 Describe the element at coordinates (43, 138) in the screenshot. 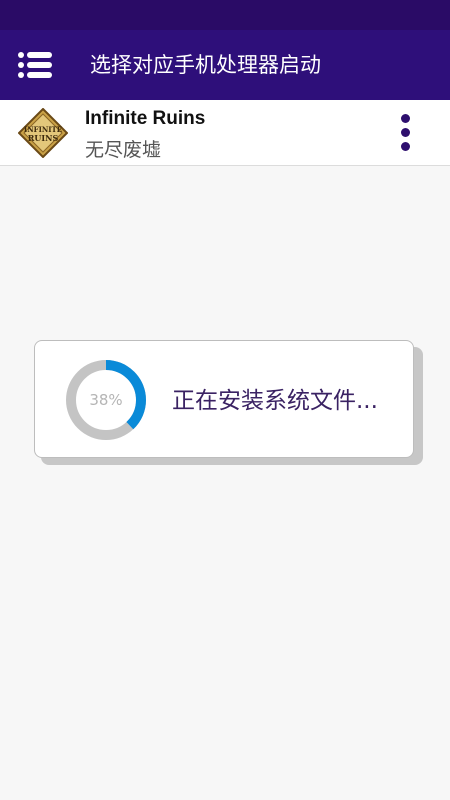

I see `logo-line2-text: RUINS` at that location.